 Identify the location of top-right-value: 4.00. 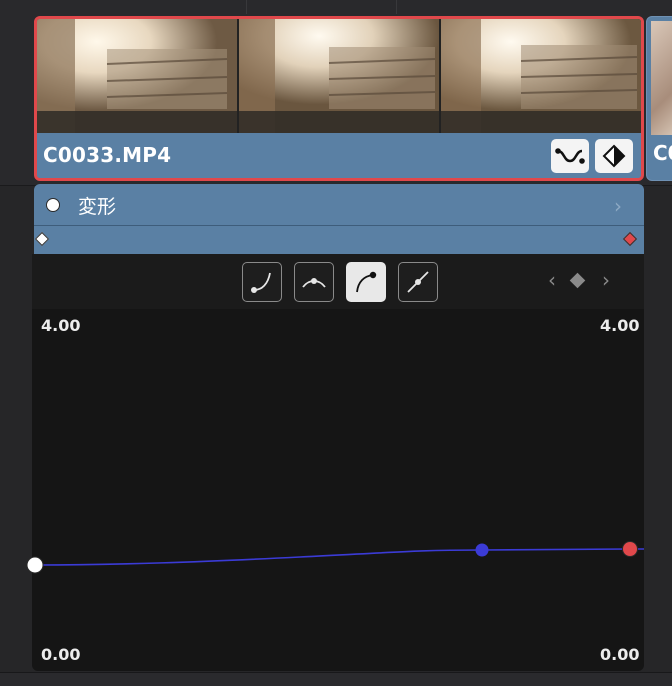
(620, 325).